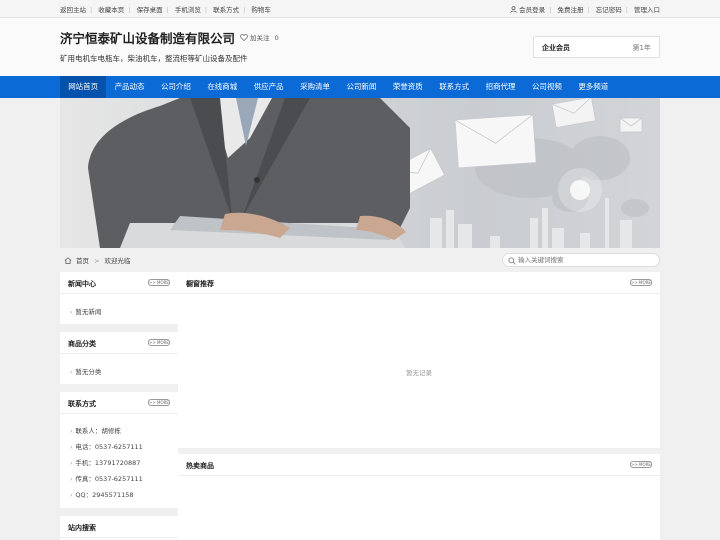 This screenshot has width=720, height=540. I want to click on nav-supply: 供应产品, so click(269, 87).